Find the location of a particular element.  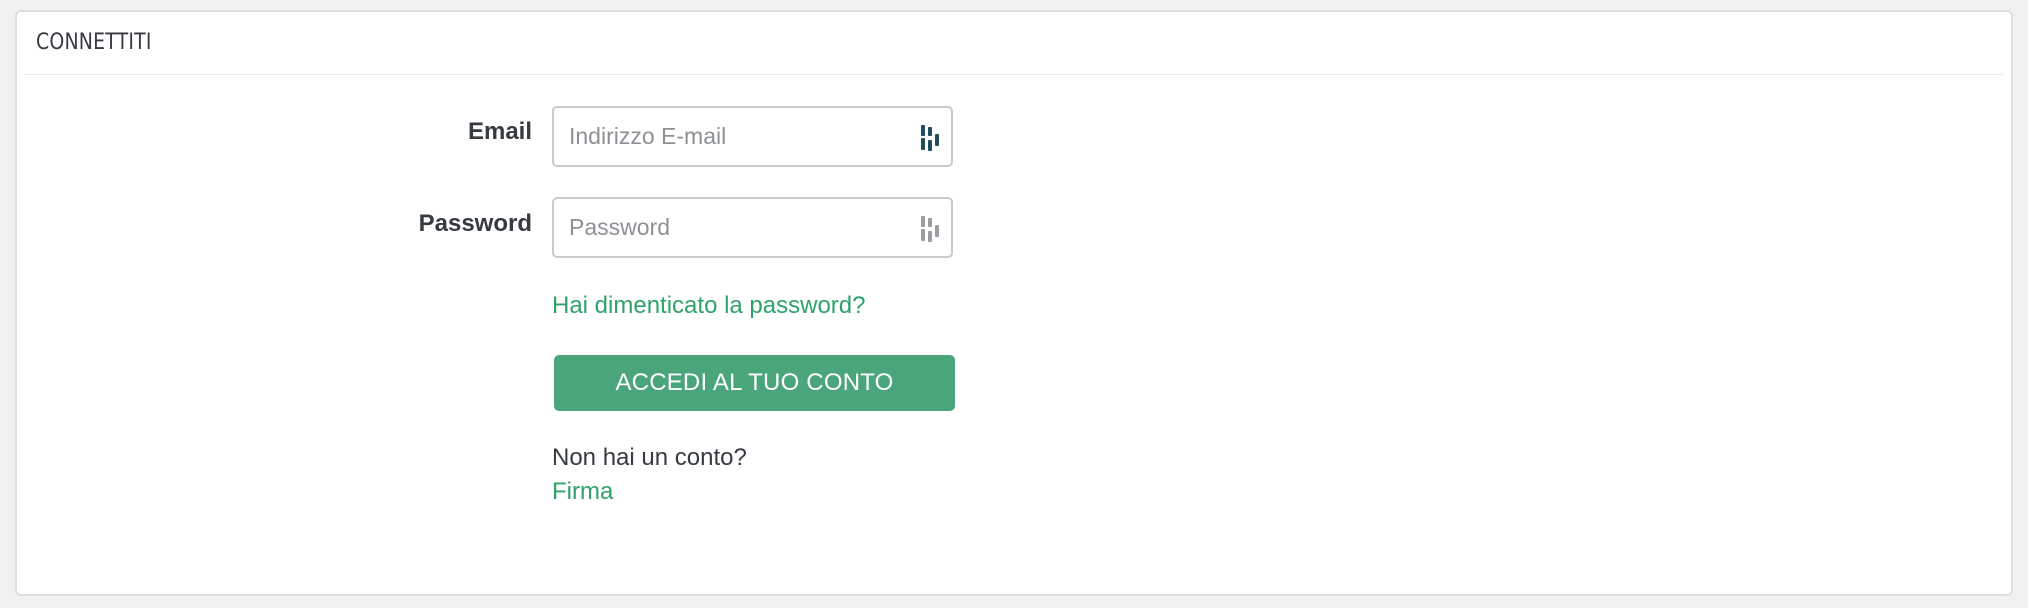

email-input is located at coordinates (724, 136).